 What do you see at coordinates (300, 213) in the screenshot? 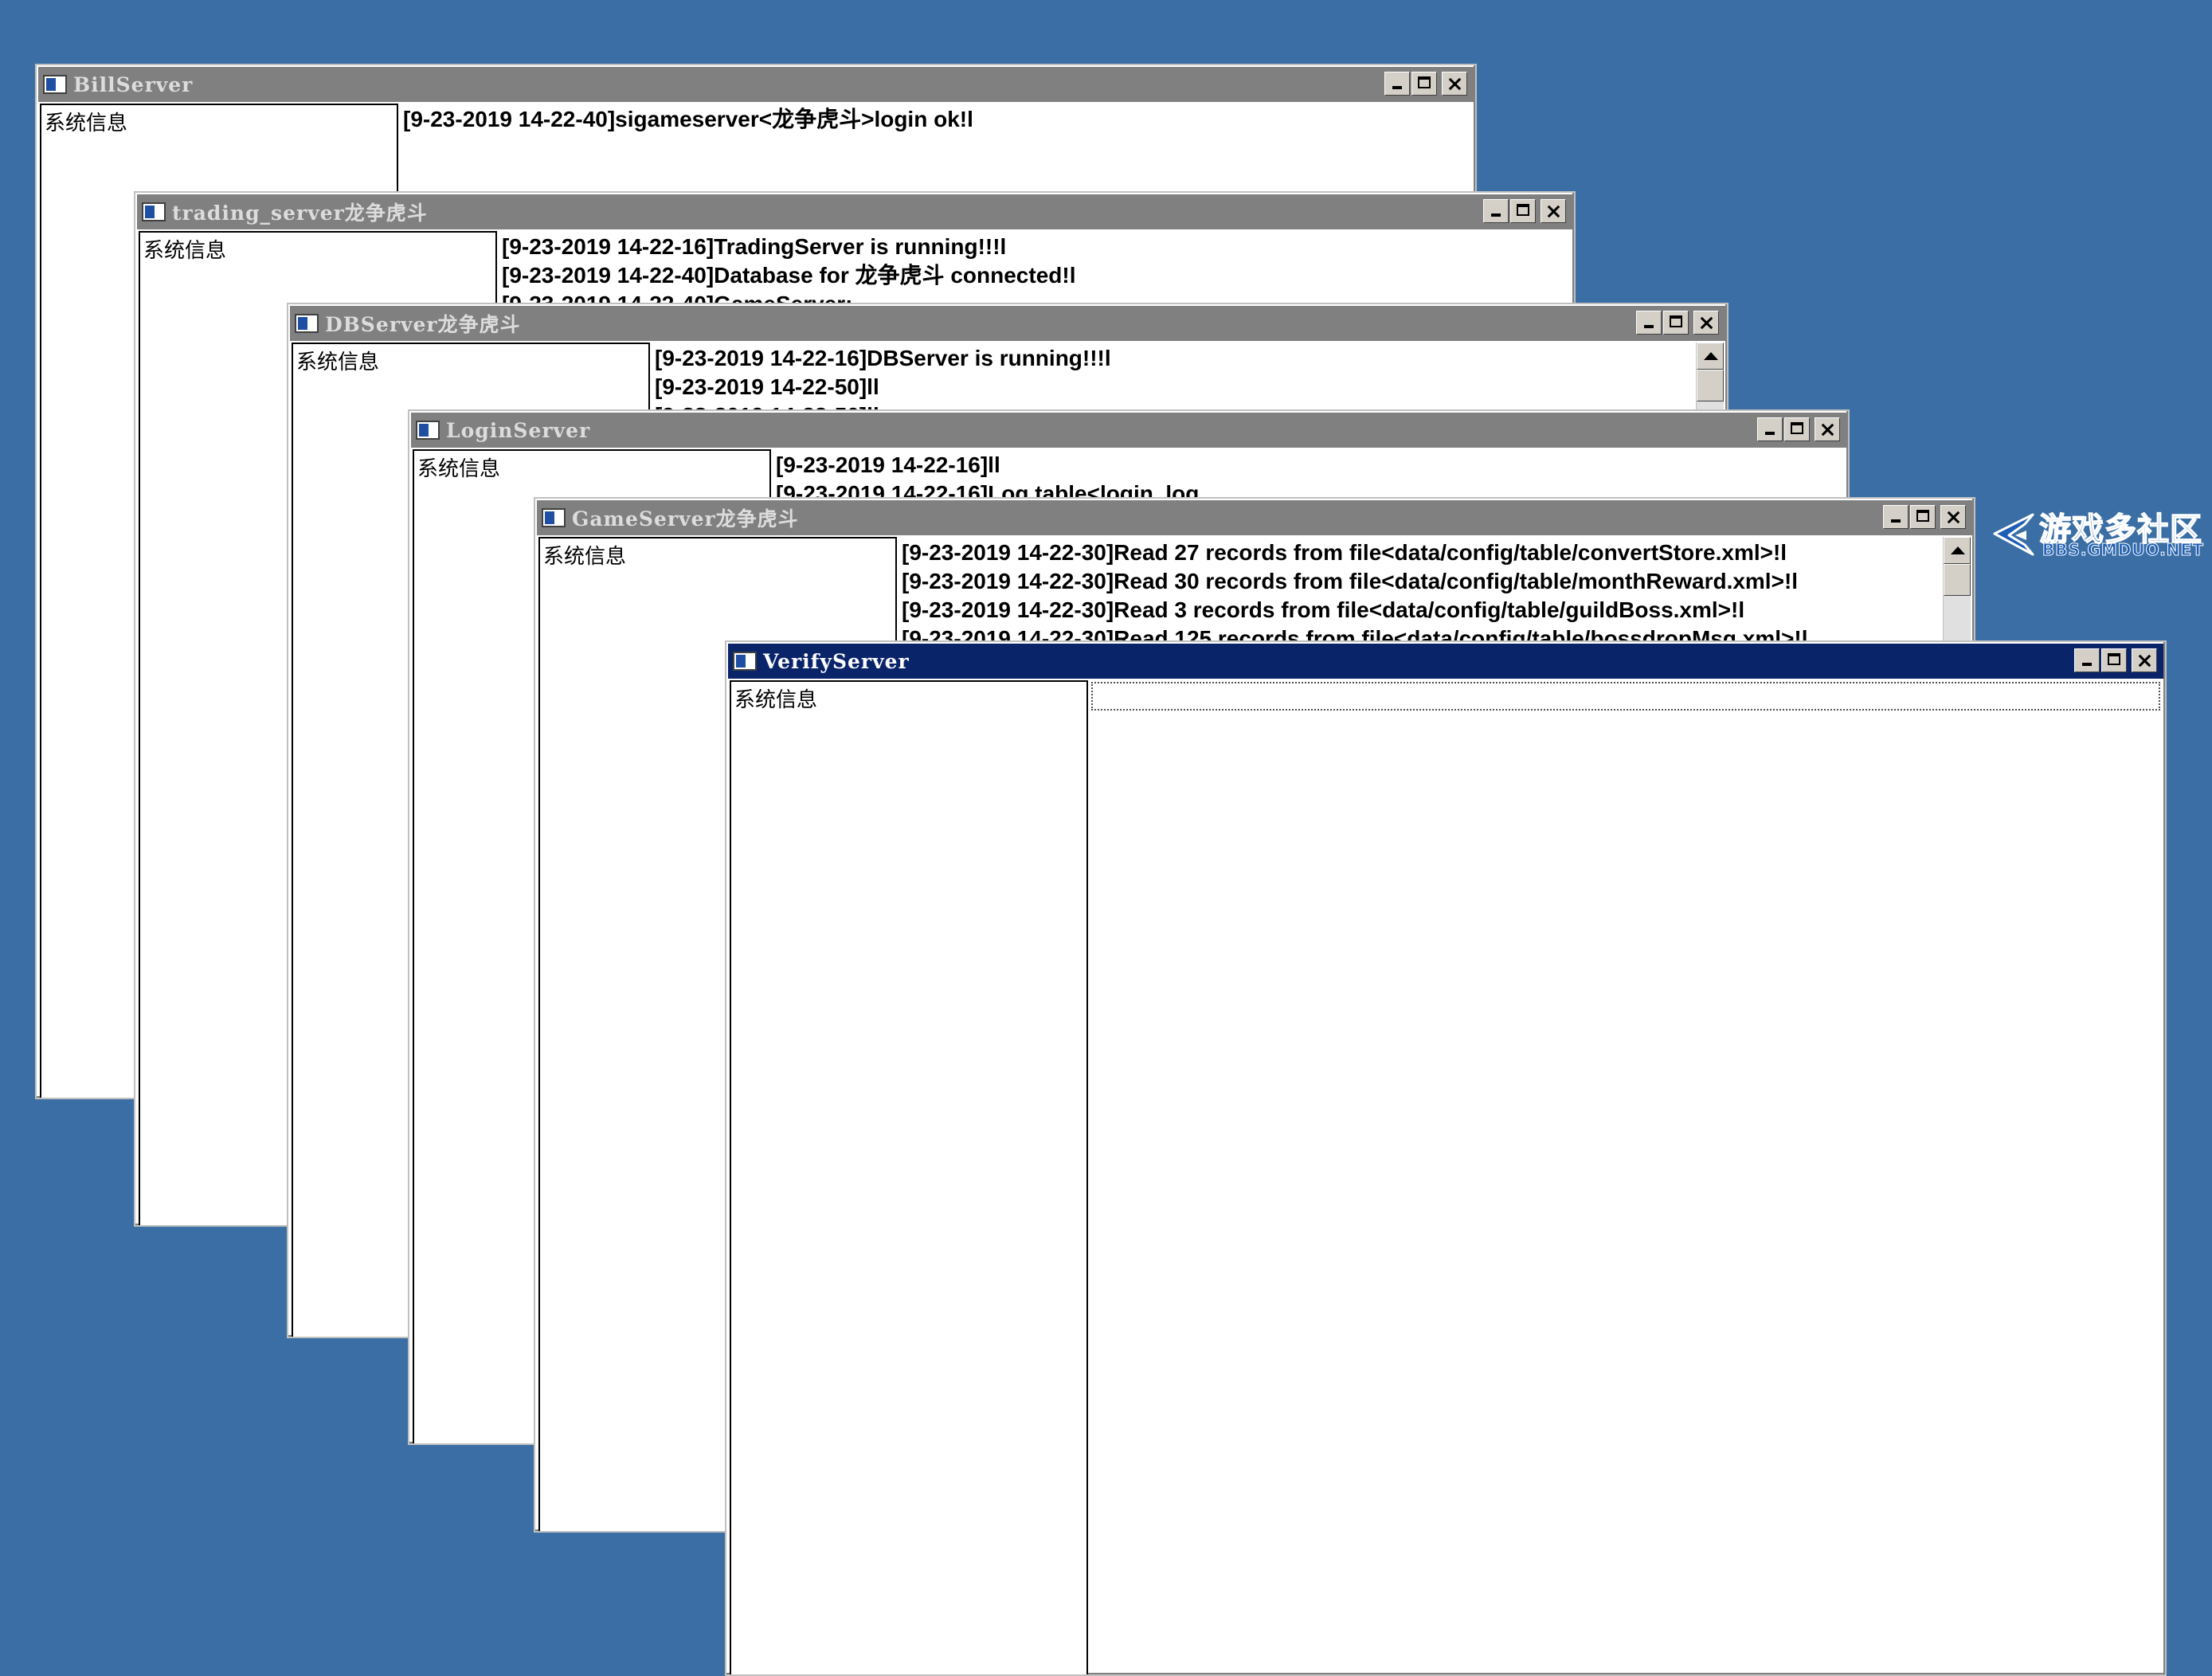
I see `window-title: trading_server龙争虎斗` at bounding box center [300, 213].